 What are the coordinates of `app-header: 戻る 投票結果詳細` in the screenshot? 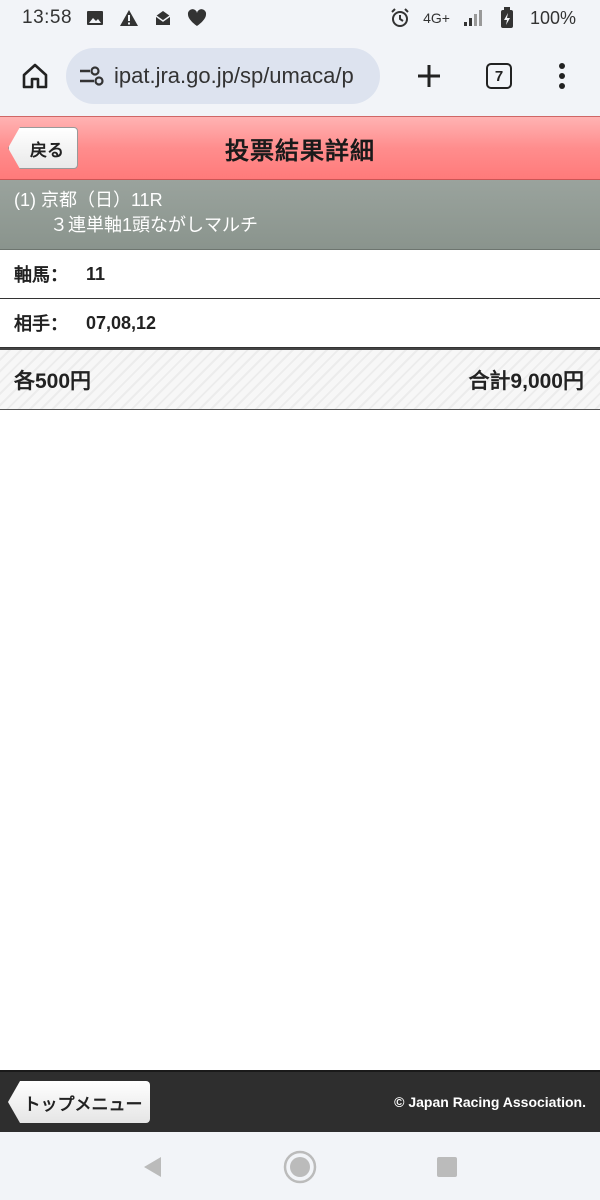 It's located at (300, 148).